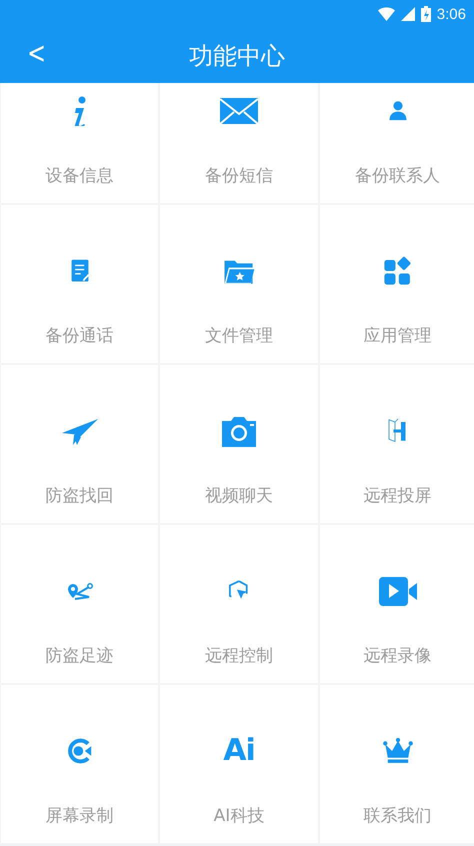  Describe the element at coordinates (239, 656) in the screenshot. I see `feature-label: 远程控制` at that location.